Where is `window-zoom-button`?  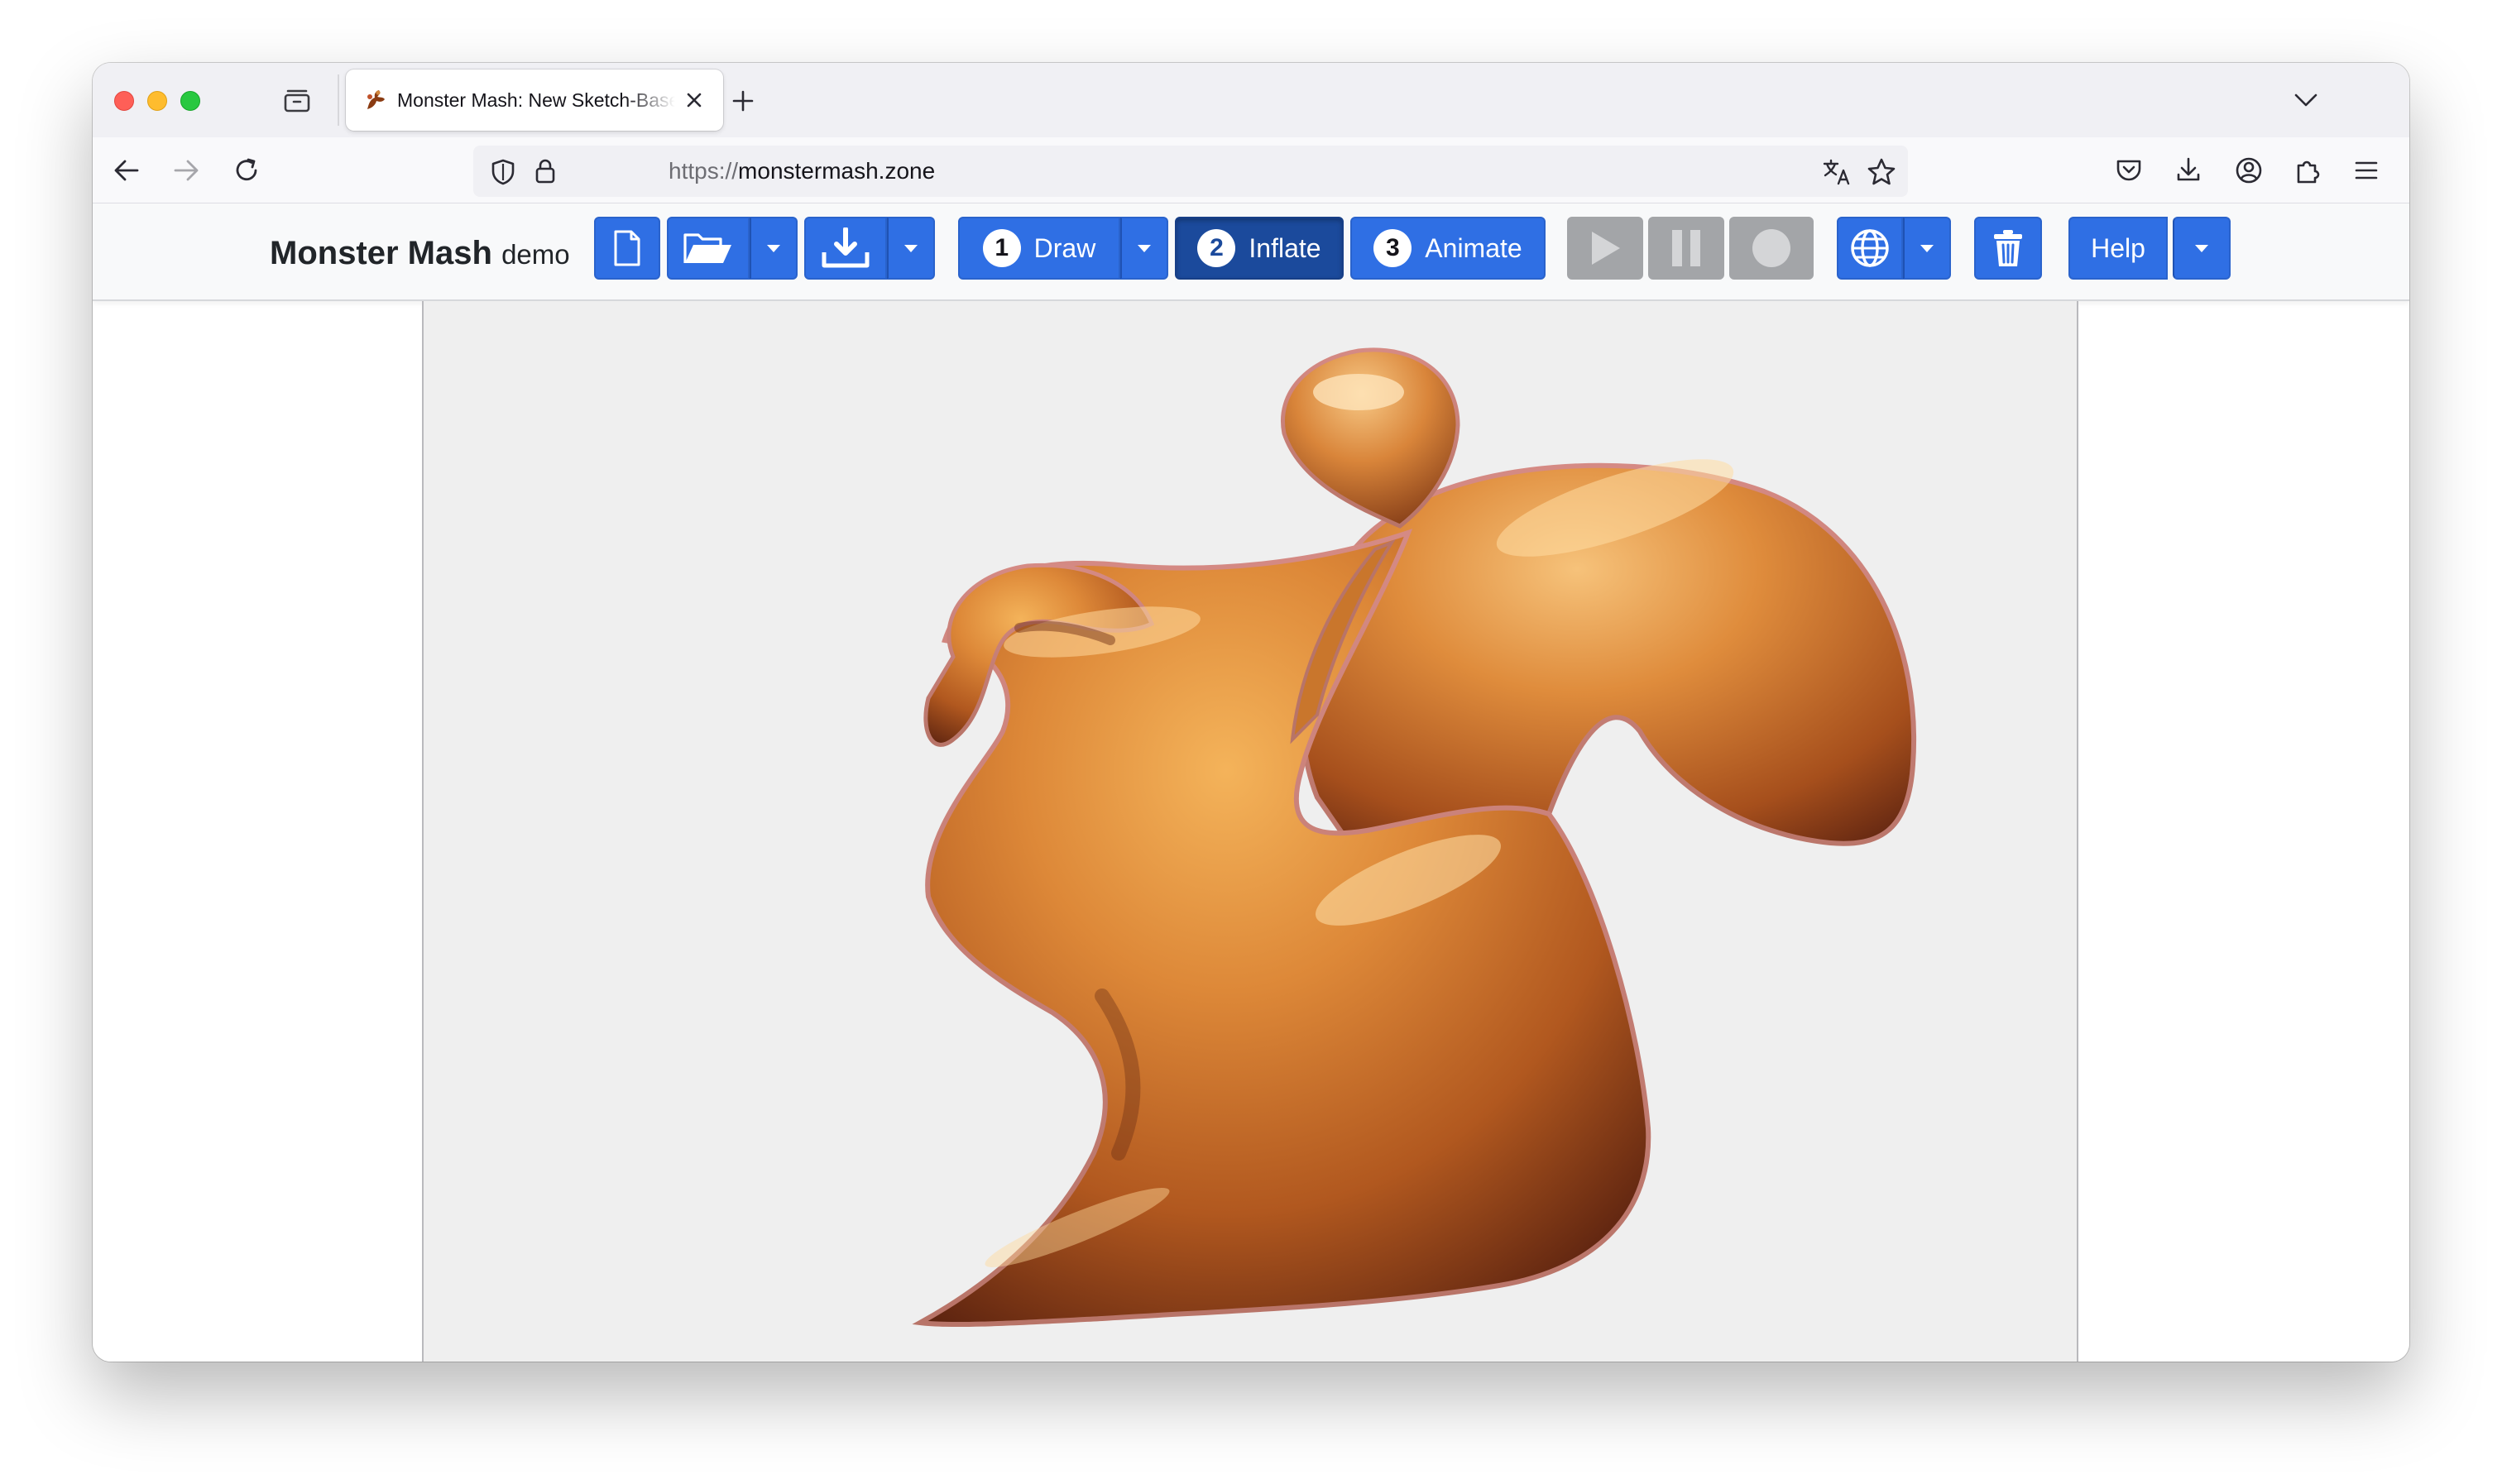
window-zoom-button is located at coordinates (190, 101).